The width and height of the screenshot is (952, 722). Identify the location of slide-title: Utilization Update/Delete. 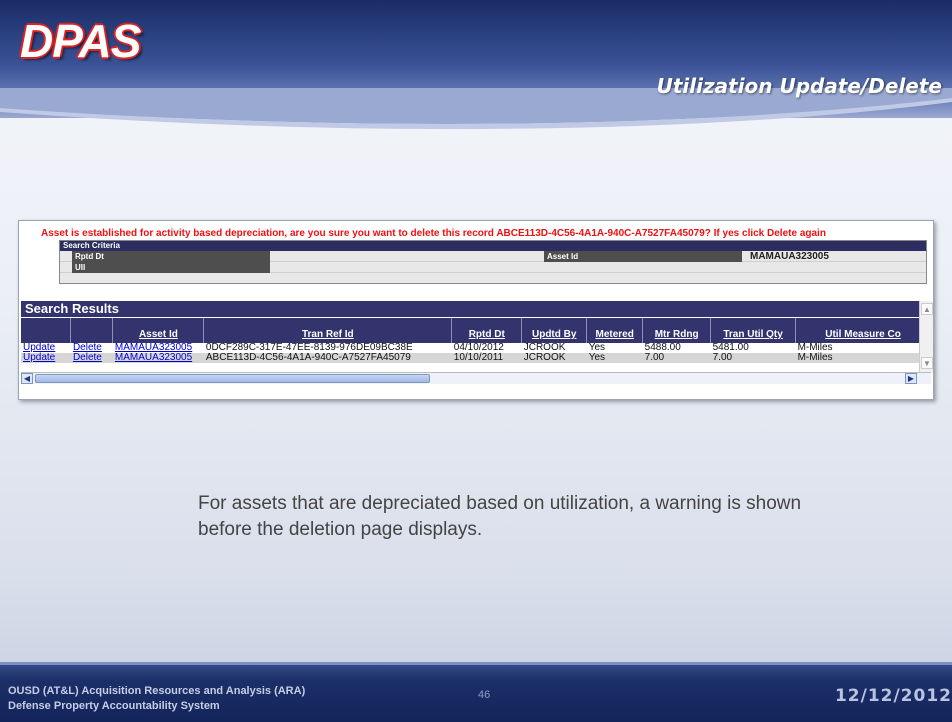
(799, 86).